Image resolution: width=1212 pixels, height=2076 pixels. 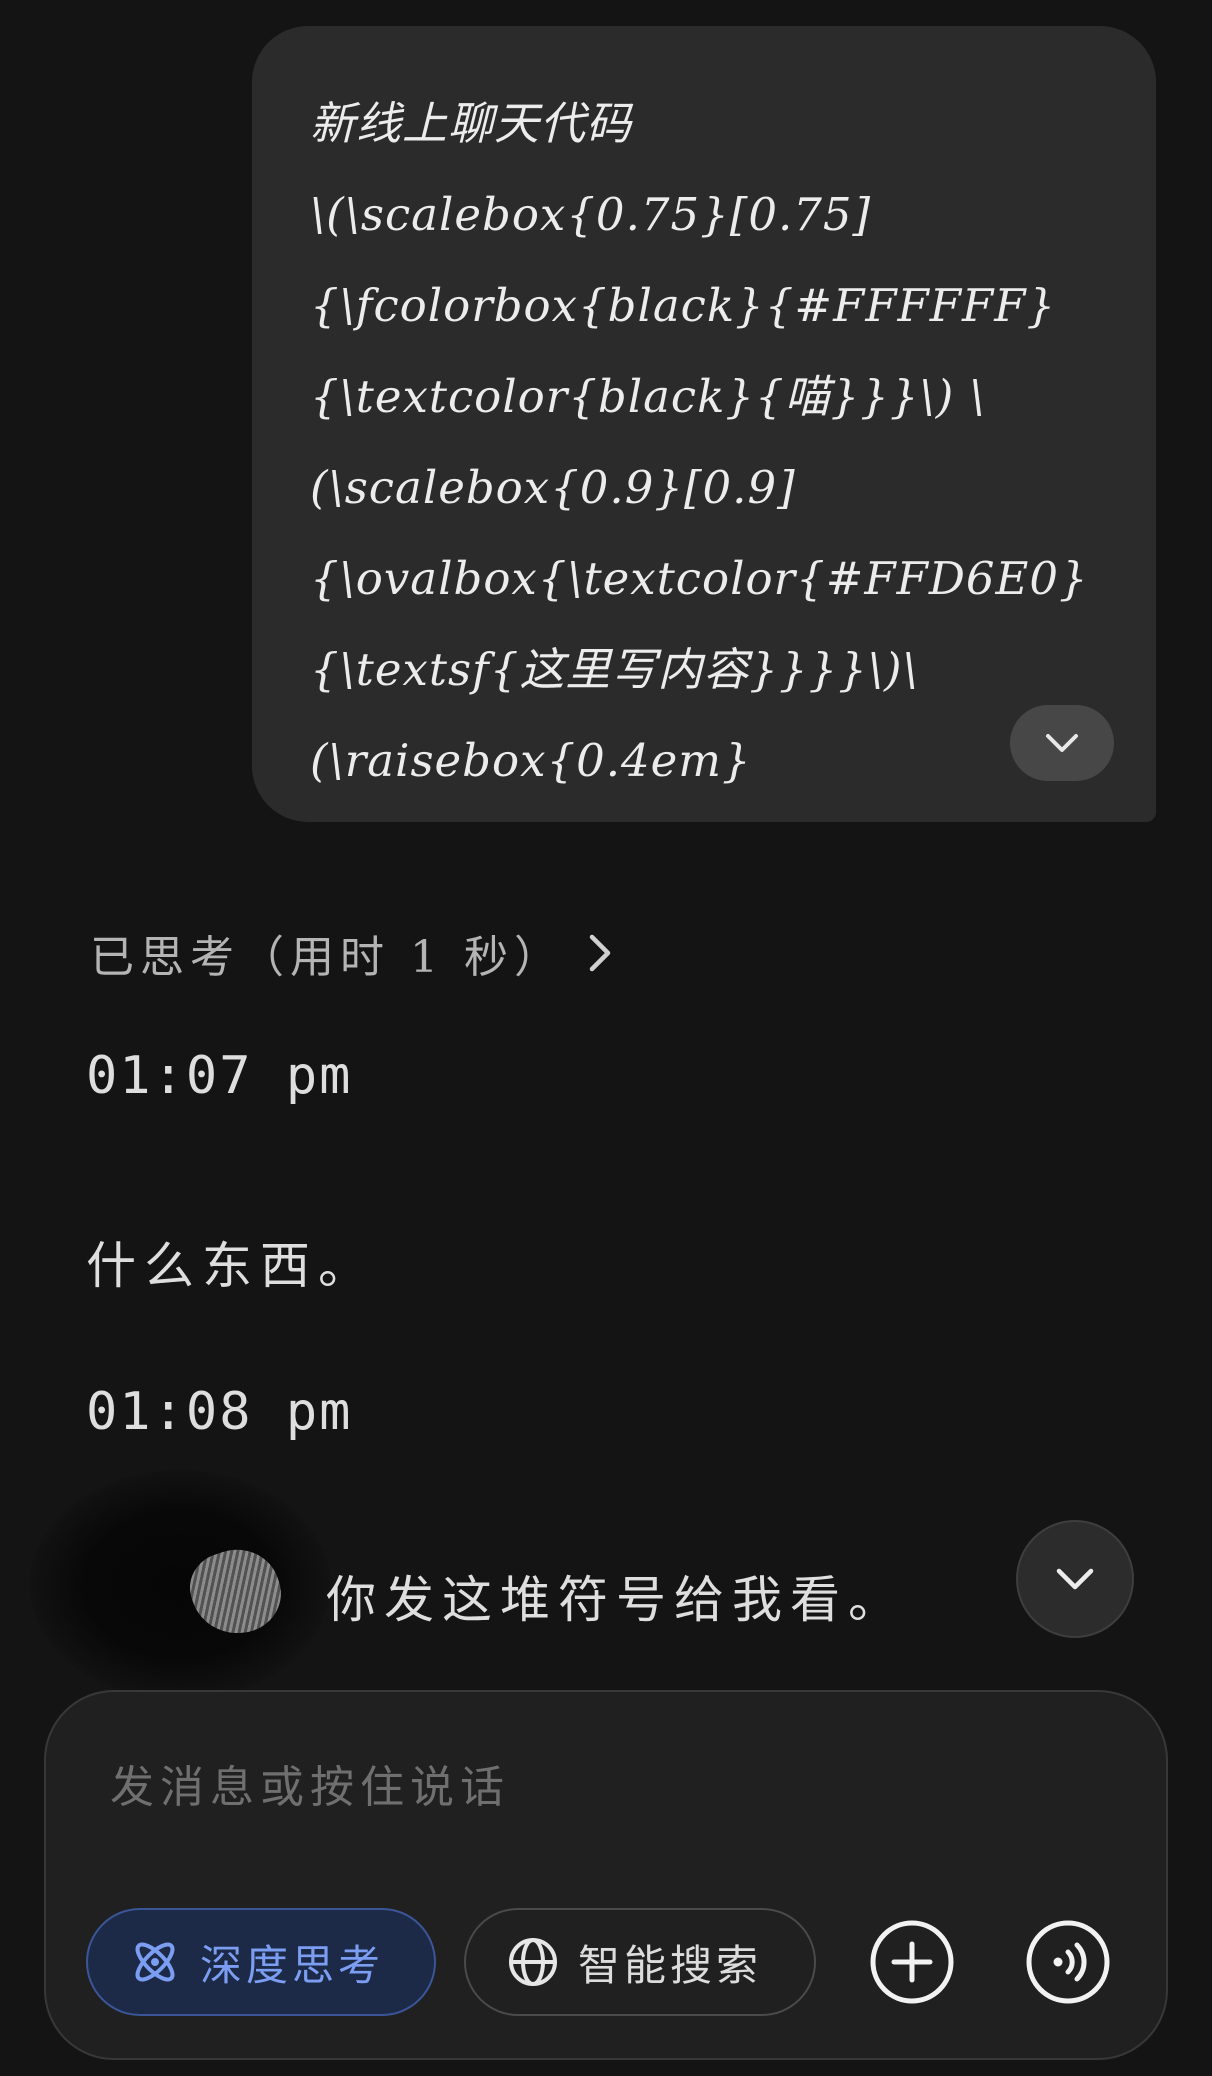 I want to click on plus-circle-icon, so click(x=912, y=1962).